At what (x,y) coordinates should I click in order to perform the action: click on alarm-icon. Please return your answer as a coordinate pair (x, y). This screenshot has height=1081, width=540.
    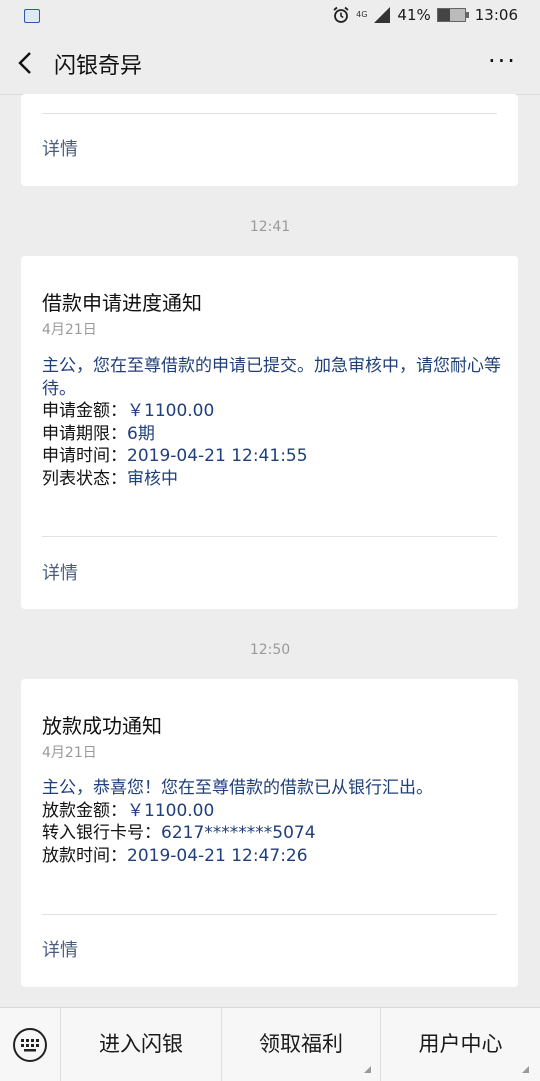
    Looking at the image, I should click on (341, 14).